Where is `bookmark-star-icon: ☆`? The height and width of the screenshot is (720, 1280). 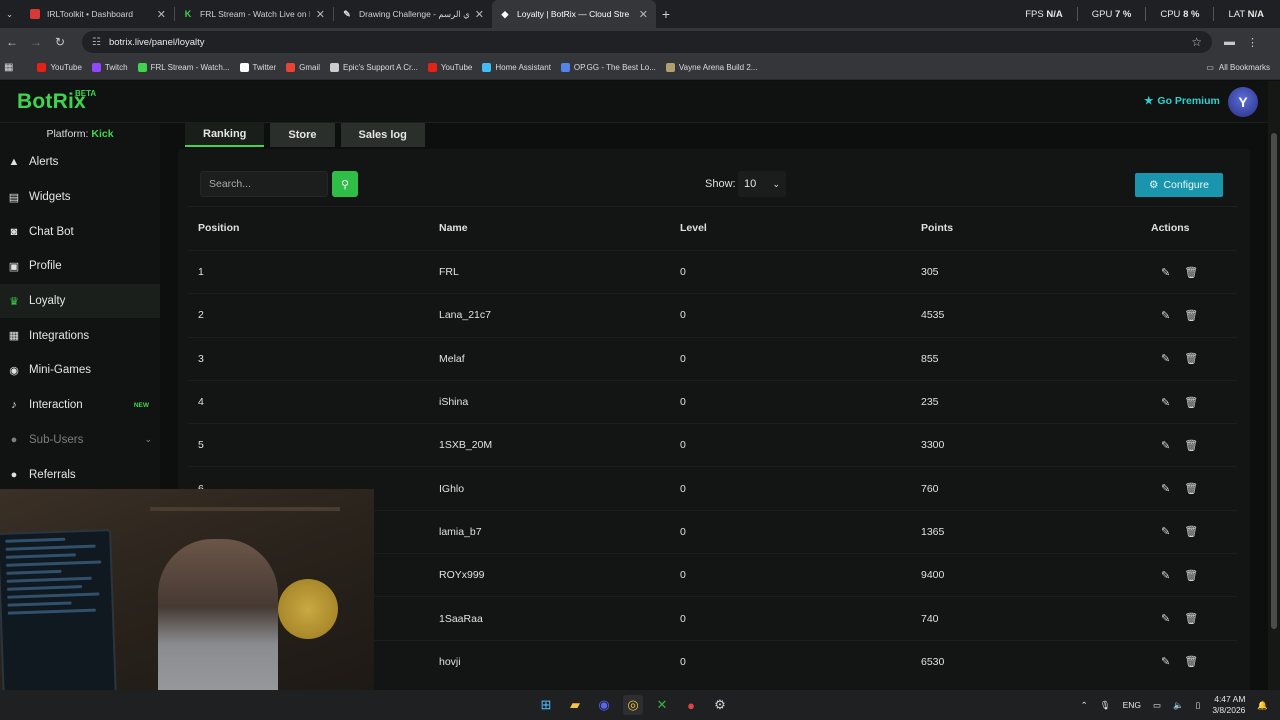 bookmark-star-icon: ☆ is located at coordinates (1196, 42).